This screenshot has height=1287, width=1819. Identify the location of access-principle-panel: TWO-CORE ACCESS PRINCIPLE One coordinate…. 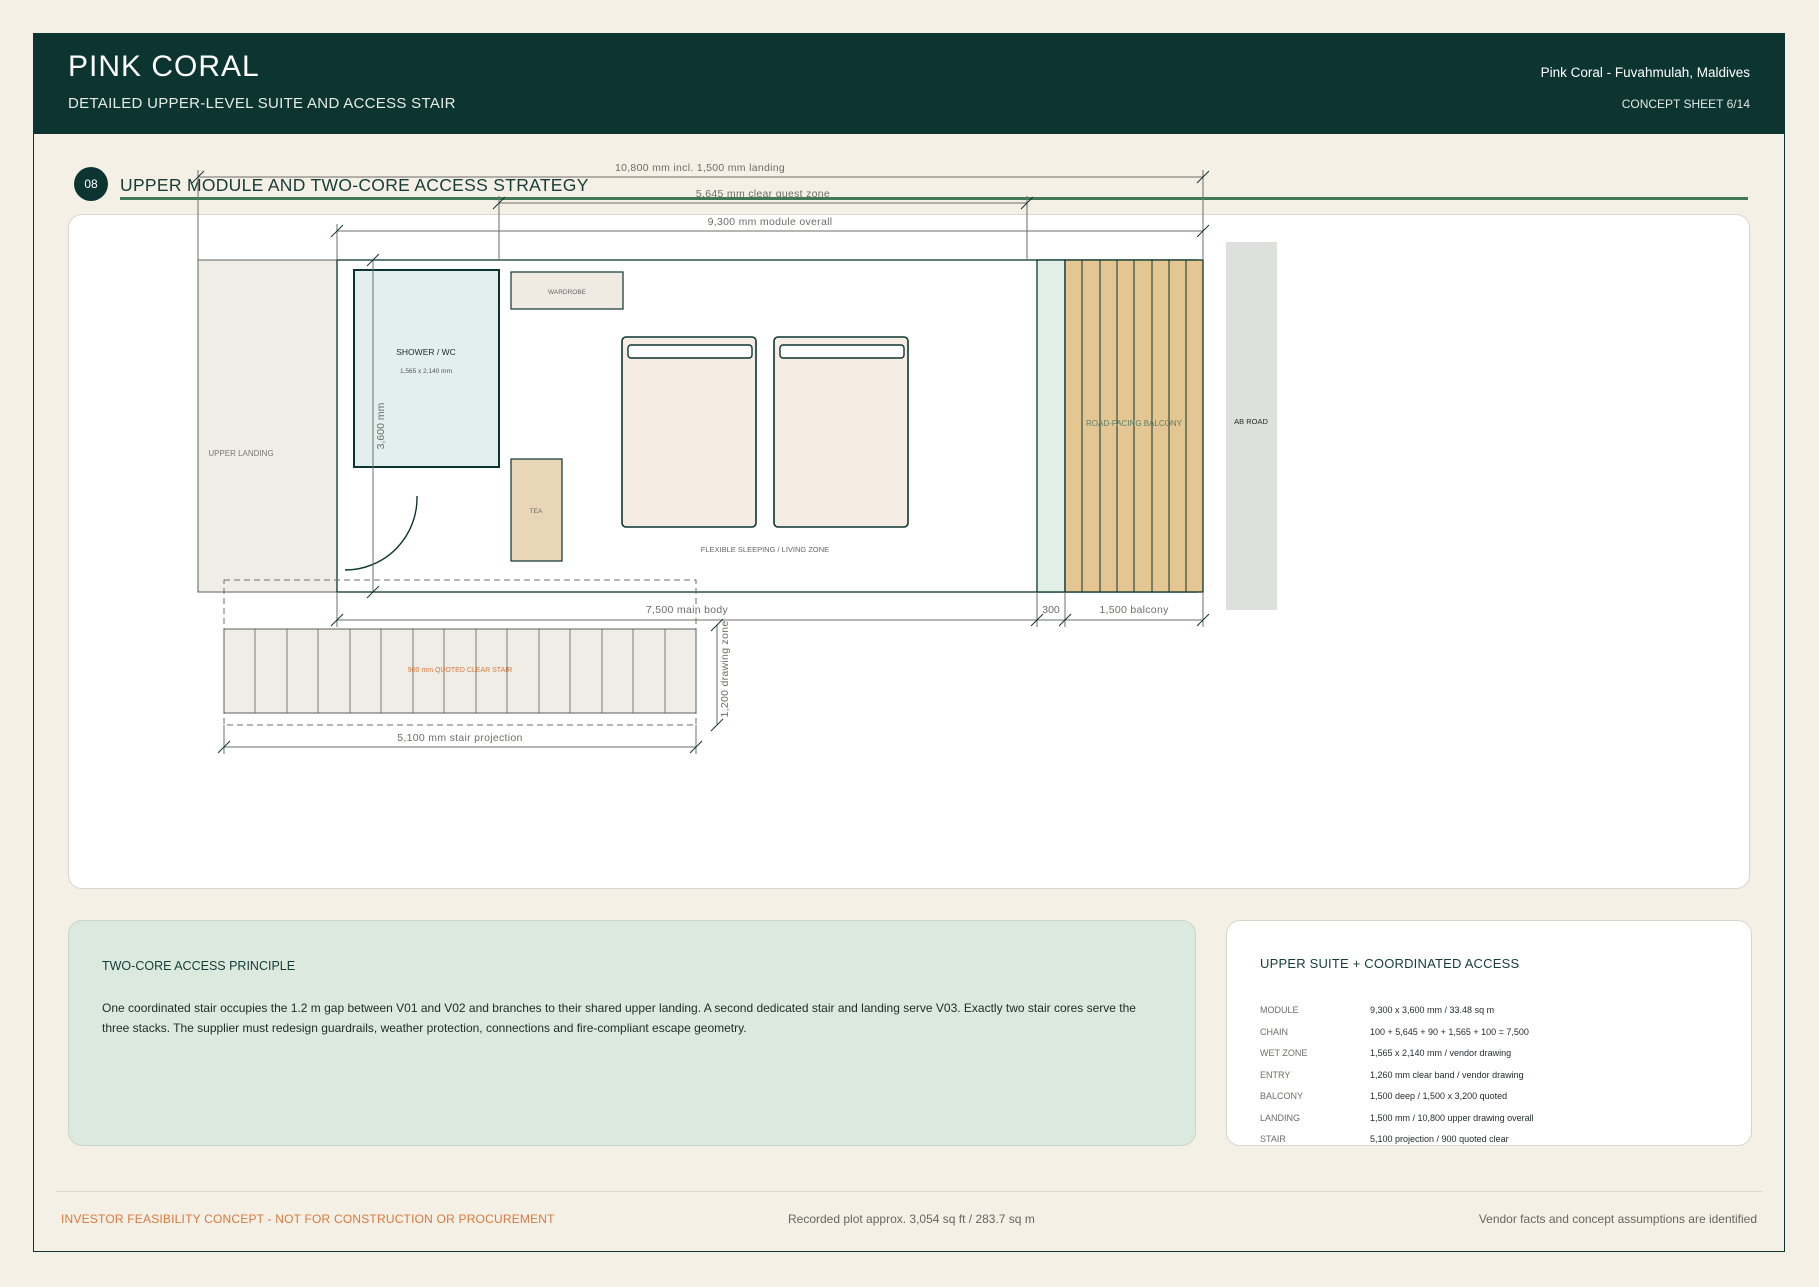
(632, 1033).